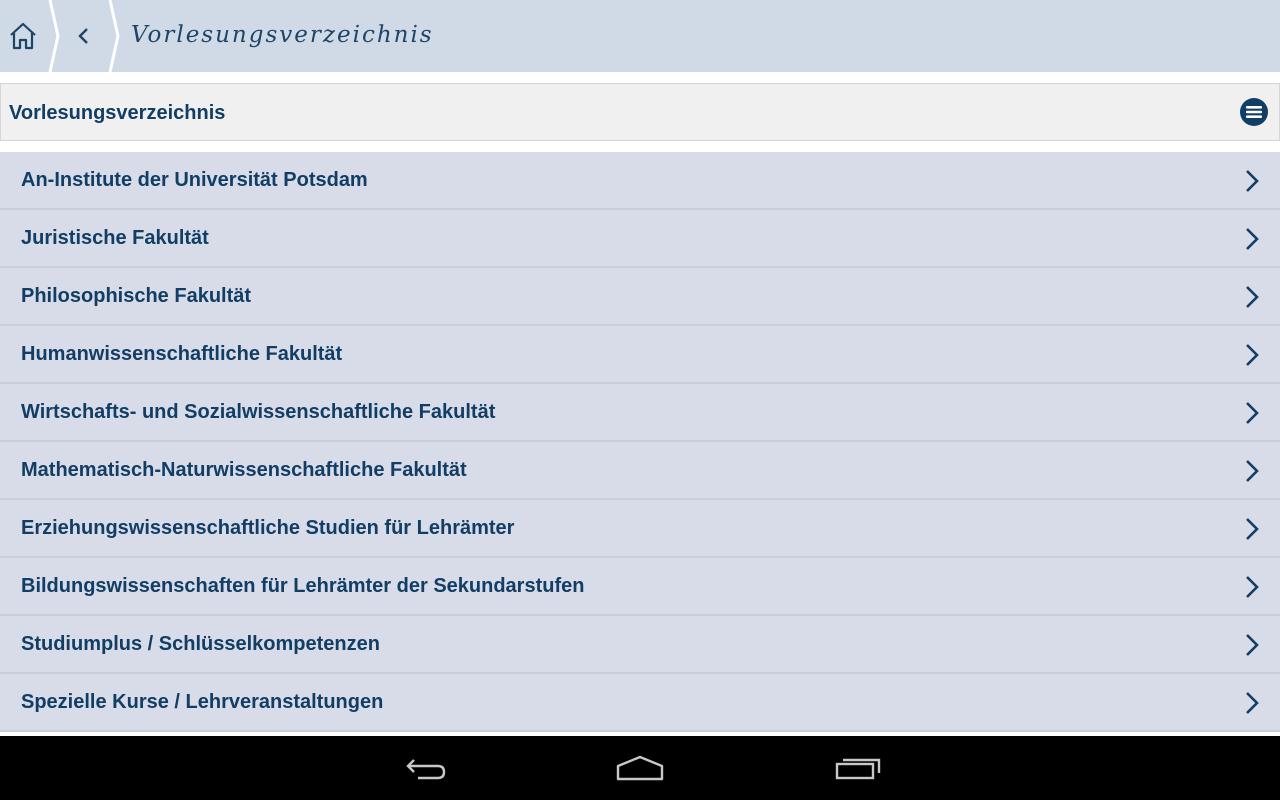  Describe the element at coordinates (640, 645) in the screenshot. I see `list-item: Studiumplus / Schlüsselkompetenzen` at that location.